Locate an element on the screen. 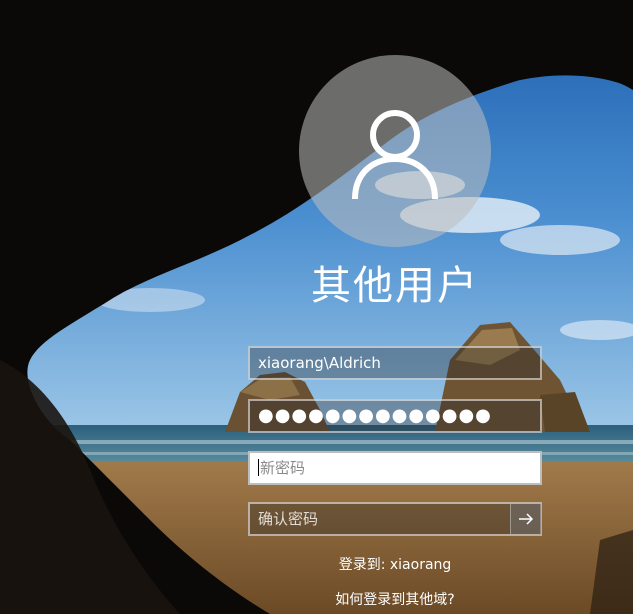  text-caret is located at coordinates (258, 467).